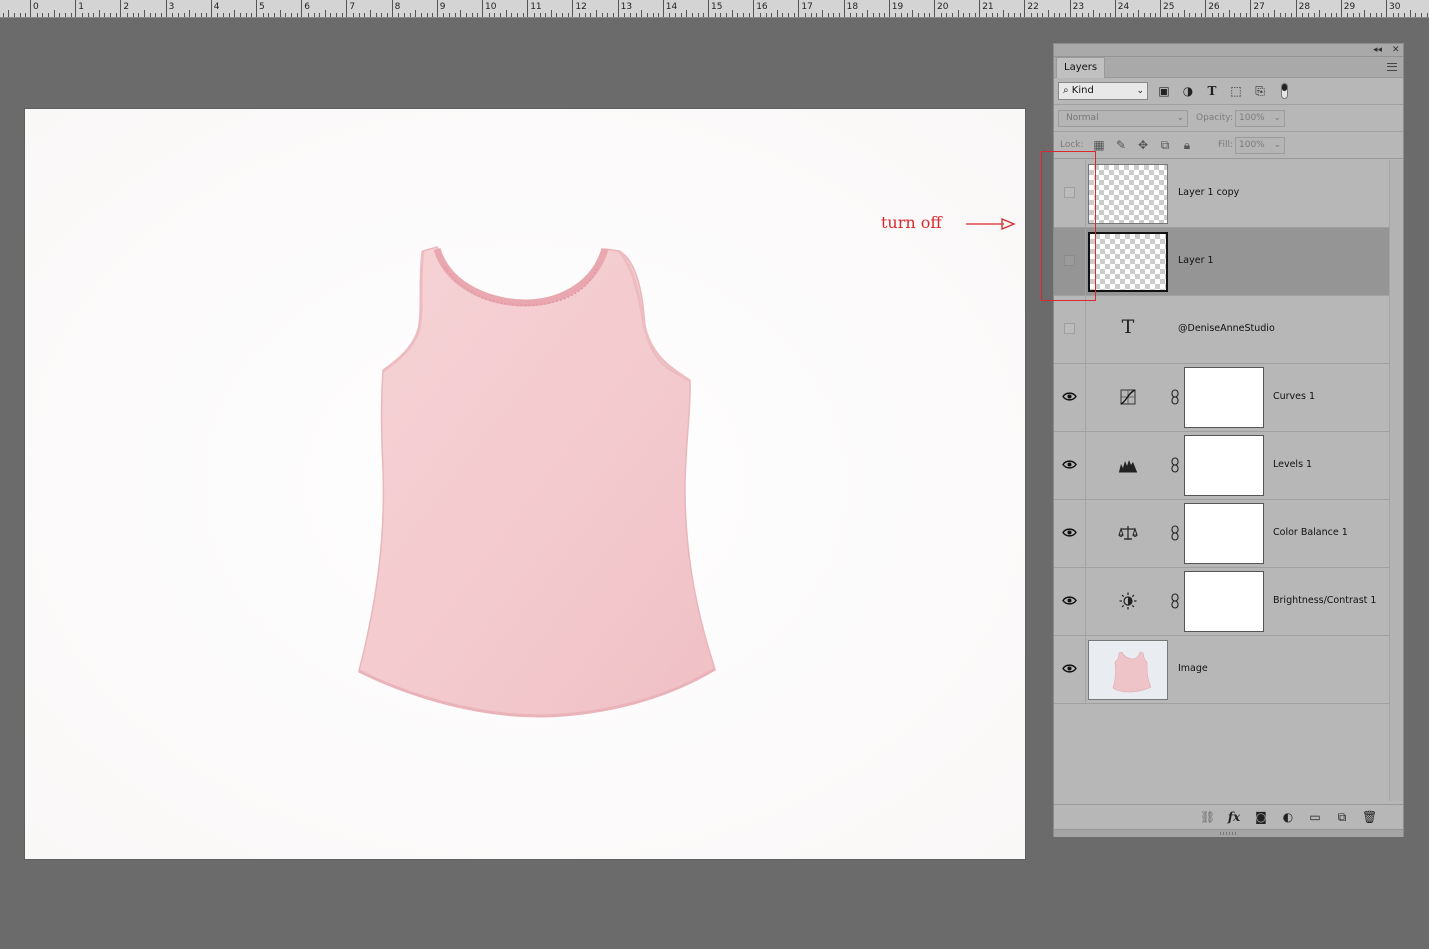 The height and width of the screenshot is (949, 1429). What do you see at coordinates (1392, 67) in the screenshot?
I see `panel-menu-icon` at bounding box center [1392, 67].